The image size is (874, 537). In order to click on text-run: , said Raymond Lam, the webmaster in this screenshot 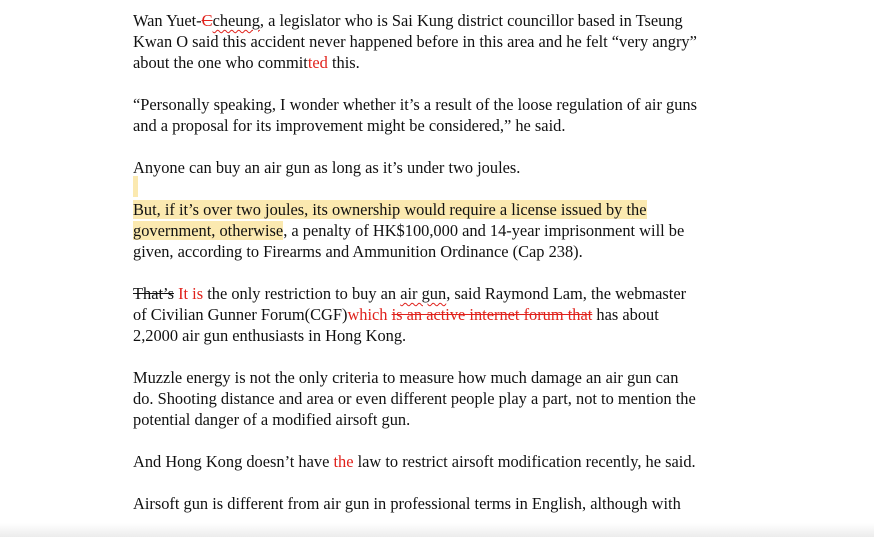, I will do `click(566, 293)`.